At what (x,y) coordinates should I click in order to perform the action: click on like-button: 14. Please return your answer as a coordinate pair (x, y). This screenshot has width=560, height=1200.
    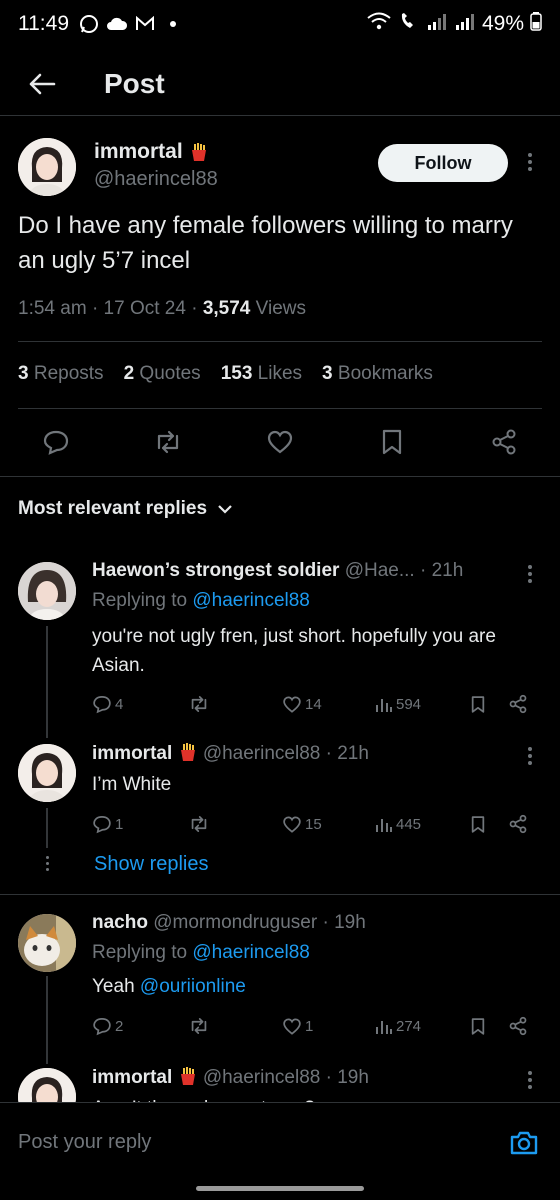
    Looking at the image, I should click on (302, 704).